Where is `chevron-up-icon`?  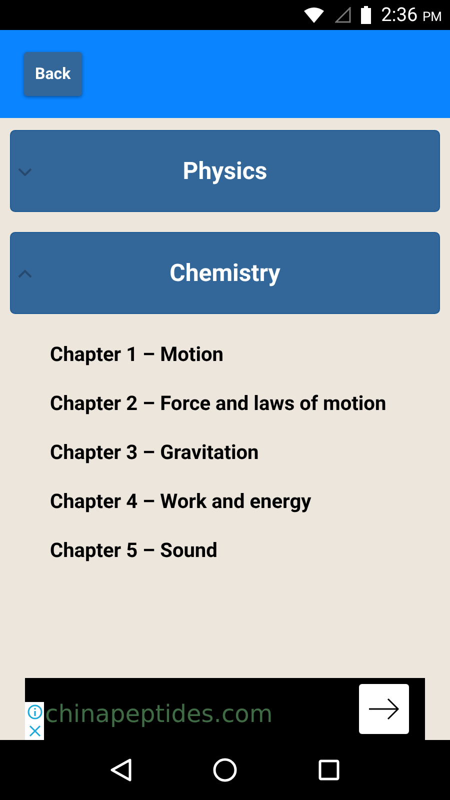 chevron-up-icon is located at coordinates (25, 274).